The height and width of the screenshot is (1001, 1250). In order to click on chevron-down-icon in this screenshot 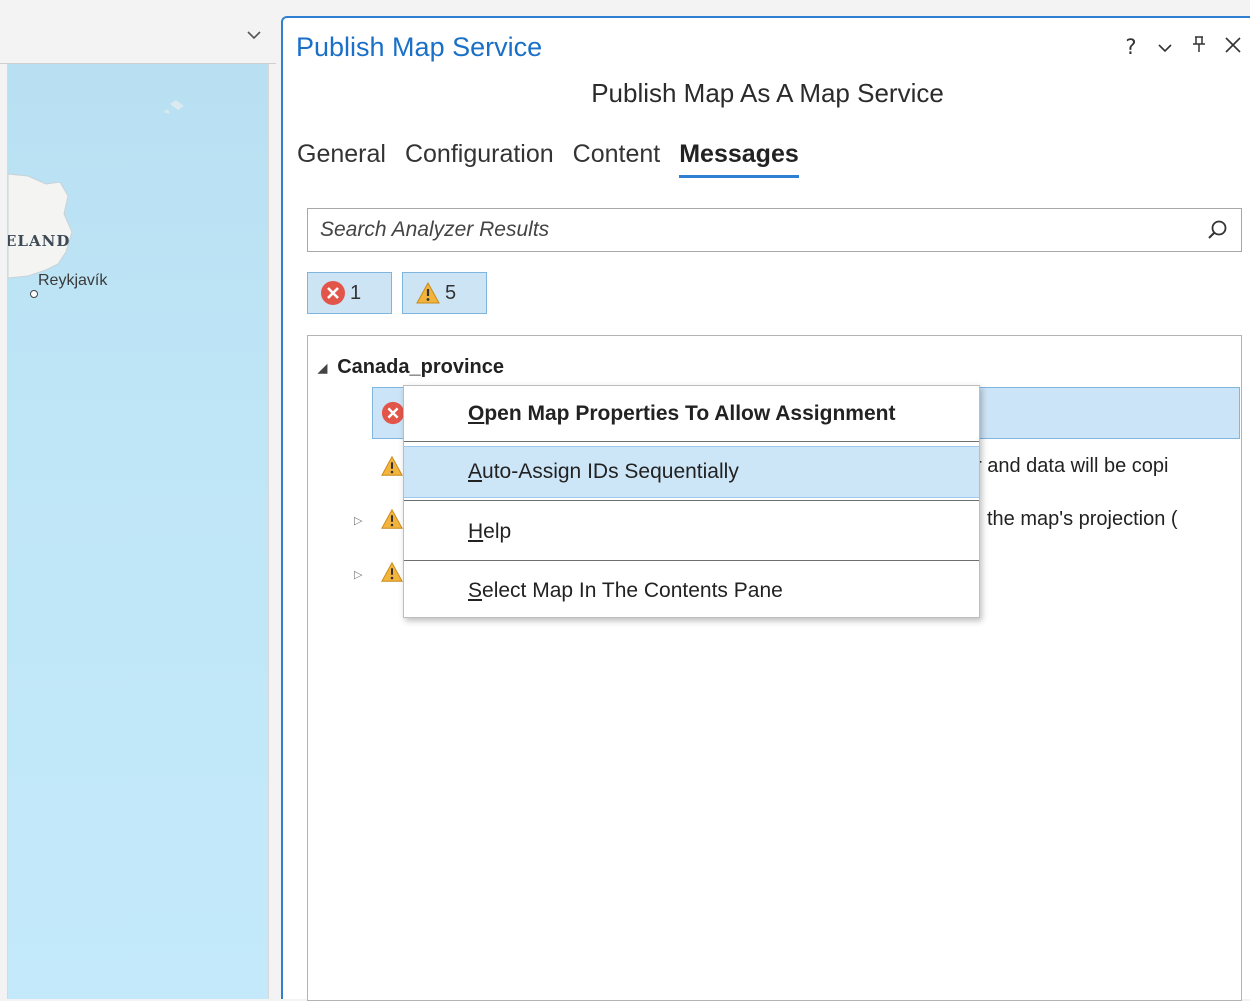, I will do `click(254, 35)`.